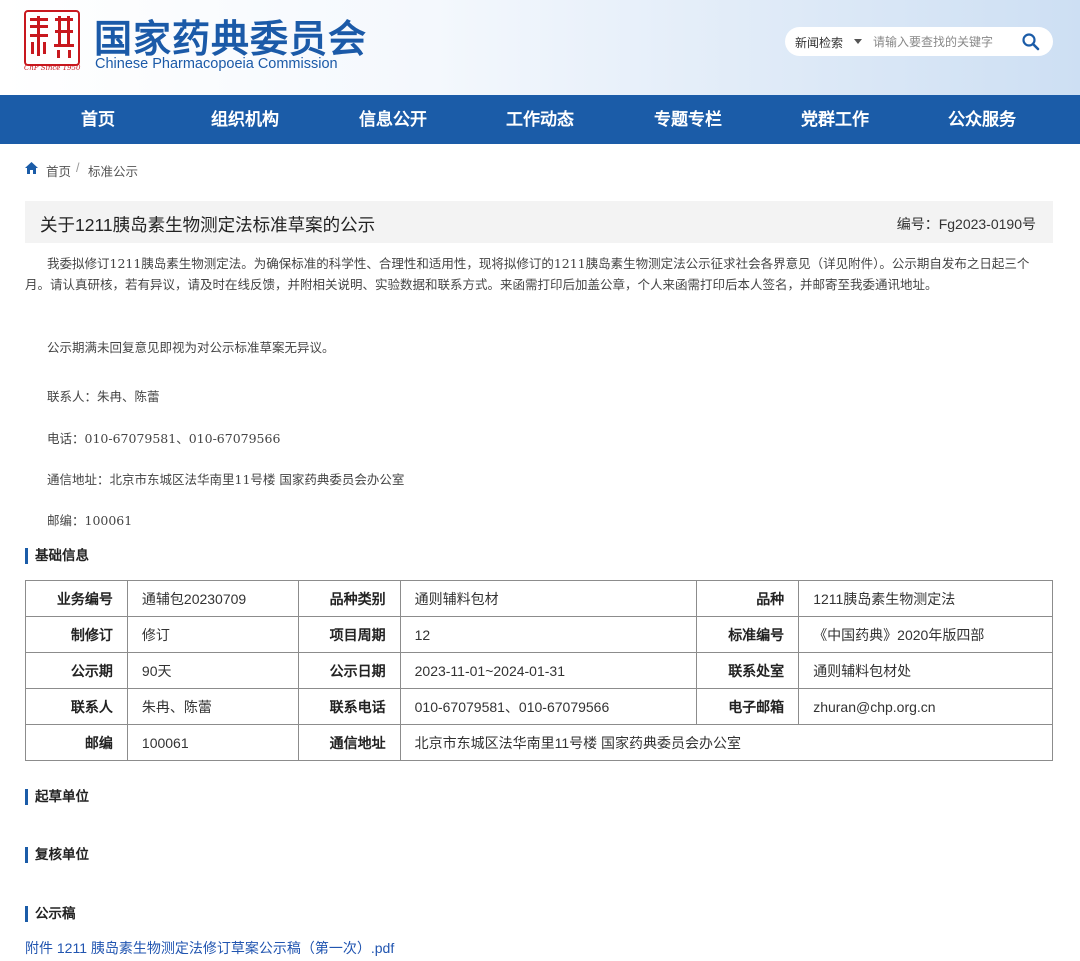  Describe the element at coordinates (748, 706) in the screenshot. I see `cell-label: 电子邮箱` at that location.